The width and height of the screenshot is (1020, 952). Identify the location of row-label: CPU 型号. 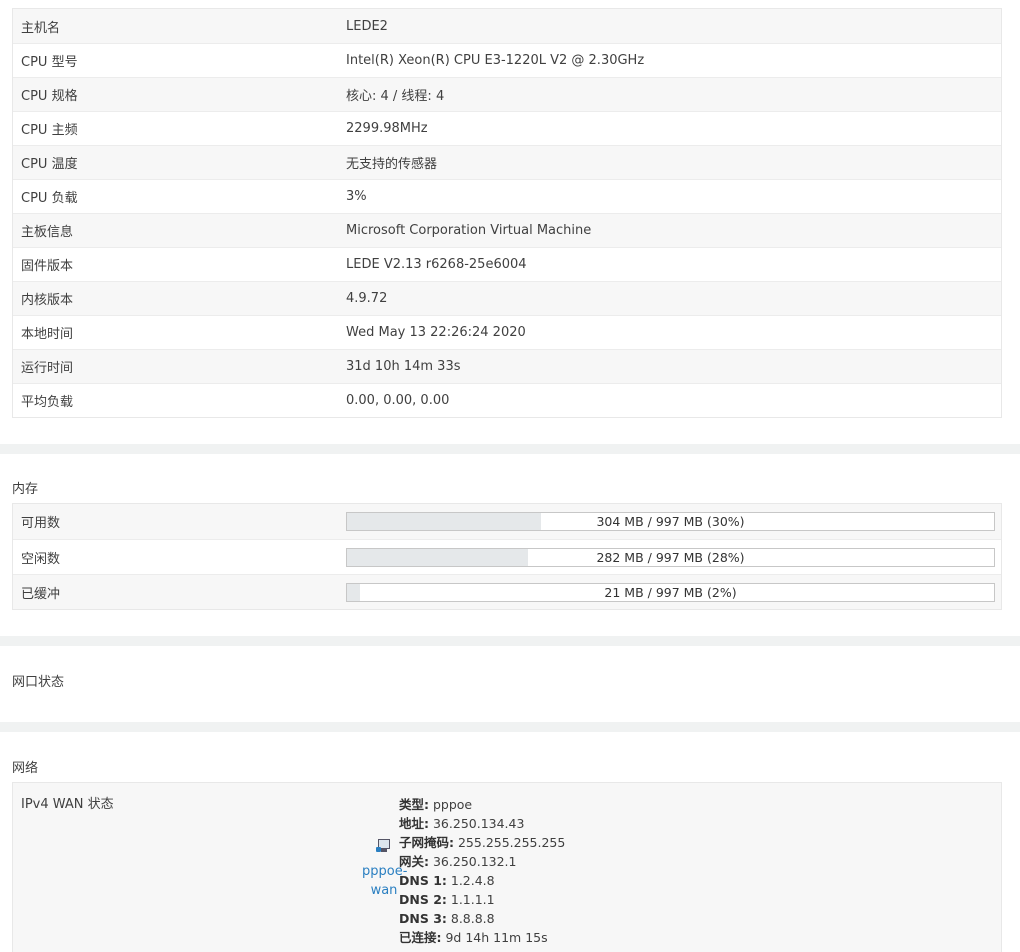
(49, 62).